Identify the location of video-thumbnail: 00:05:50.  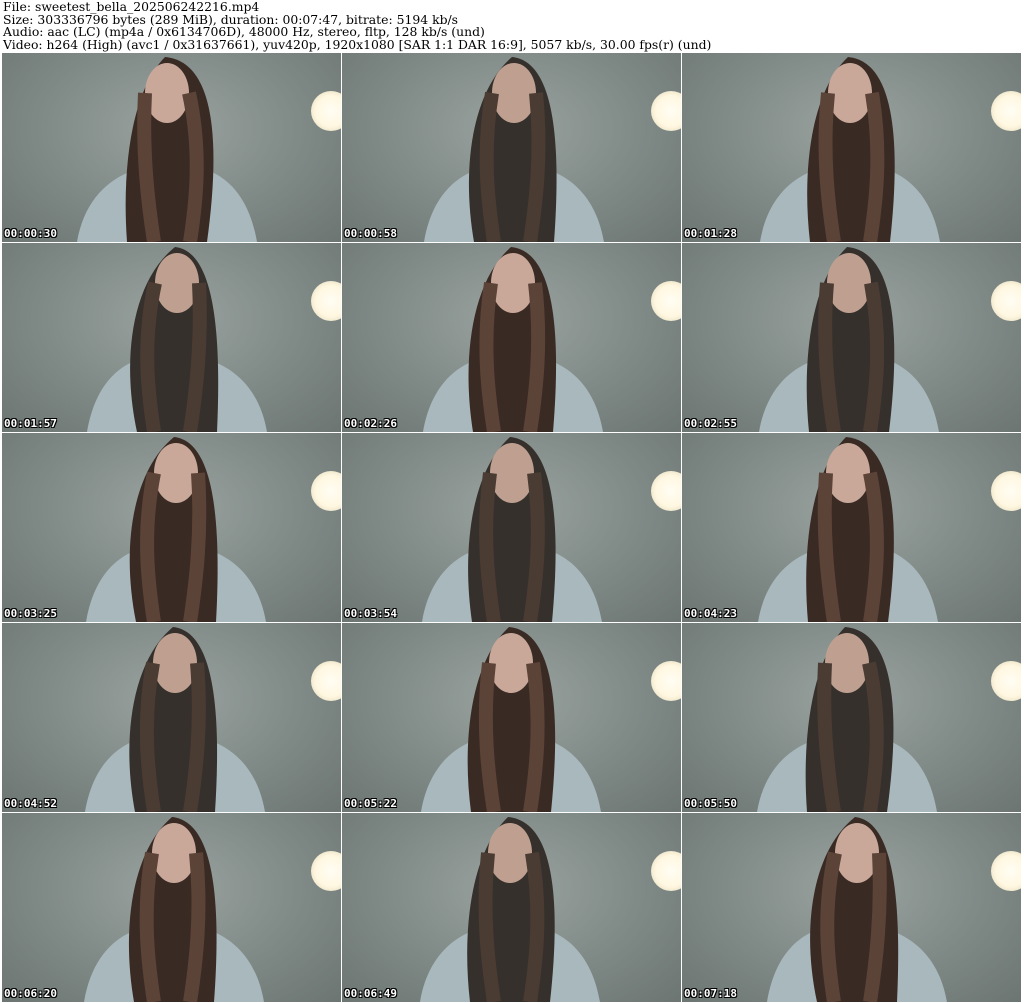
(851, 717).